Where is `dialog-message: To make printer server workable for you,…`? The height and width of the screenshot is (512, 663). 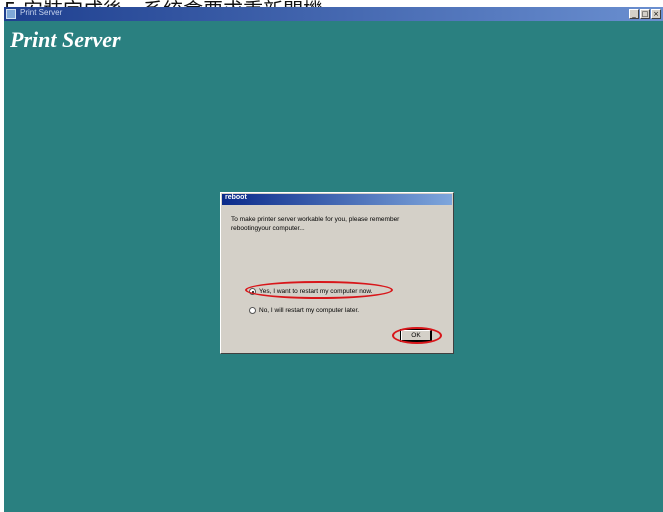
dialog-message: To make printer server workable for you,… is located at coordinates (315, 224).